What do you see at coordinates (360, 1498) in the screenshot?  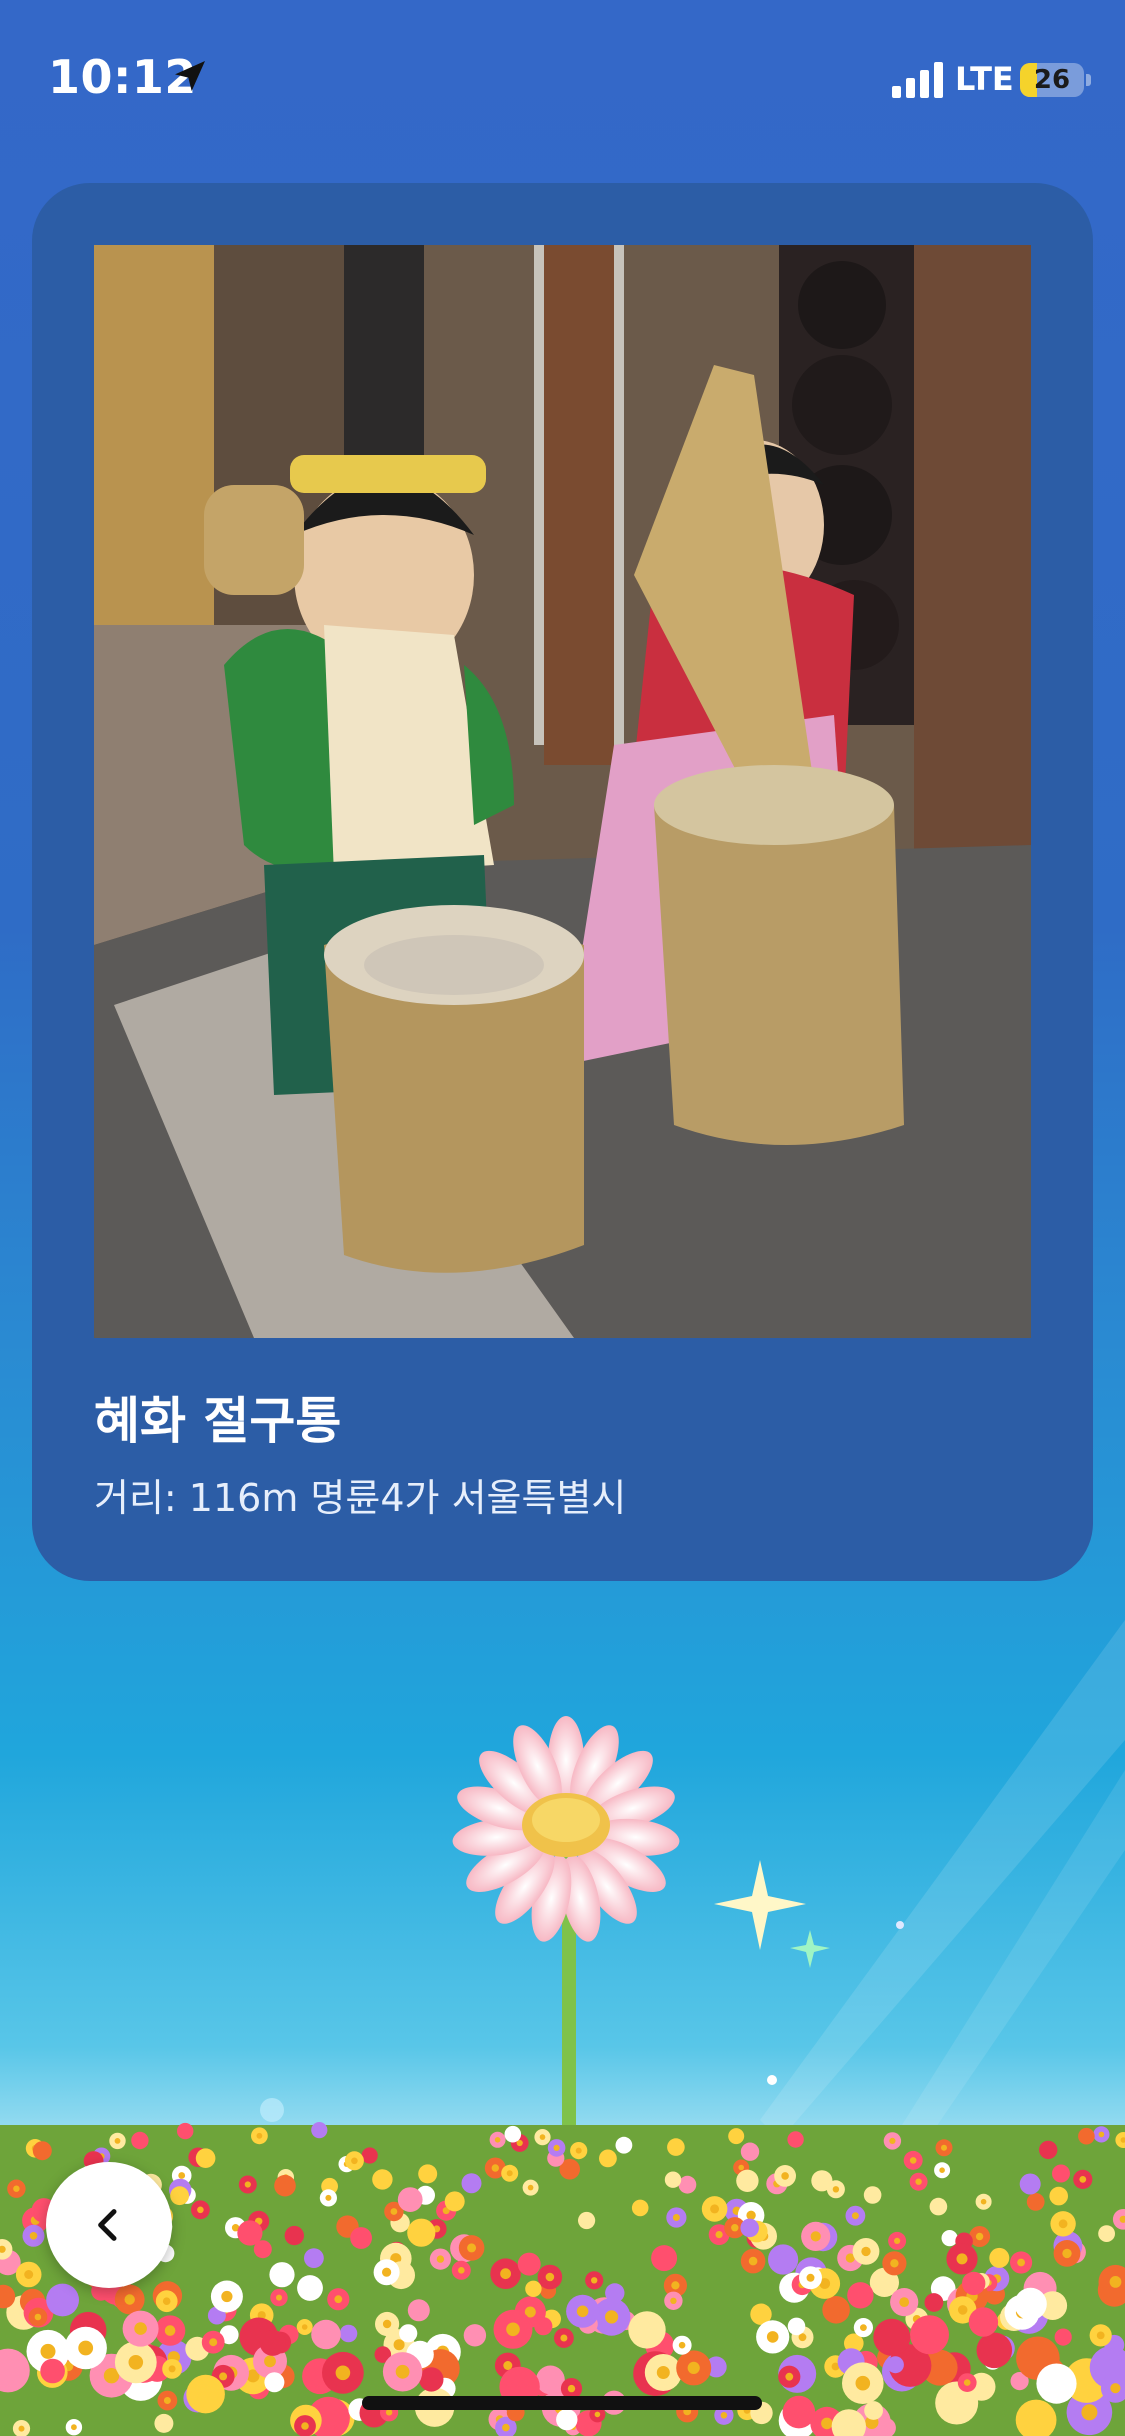 I see `place-distance-address: 거리: 116m 명륜4가 서울특별시` at bounding box center [360, 1498].